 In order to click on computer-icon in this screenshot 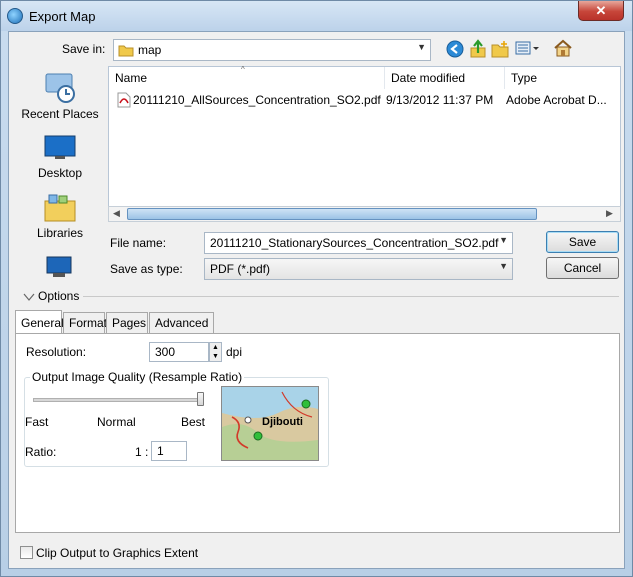, I will do `click(59, 266)`.